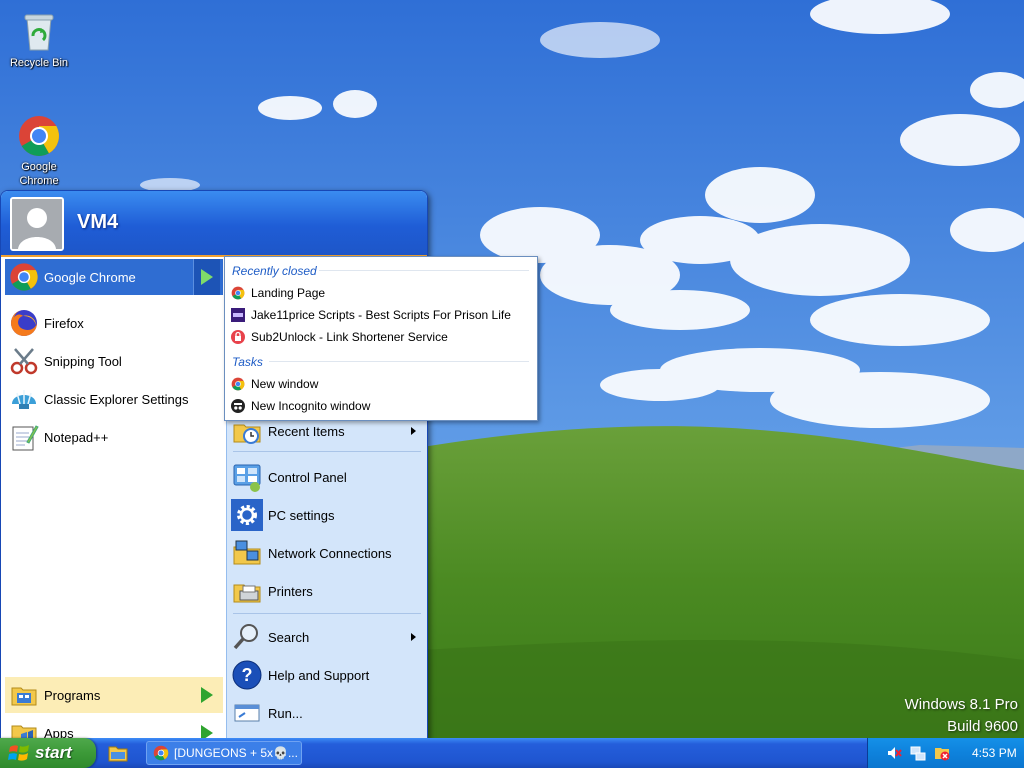 The image size is (1024, 768). I want to click on run-icon, so click(247, 713).